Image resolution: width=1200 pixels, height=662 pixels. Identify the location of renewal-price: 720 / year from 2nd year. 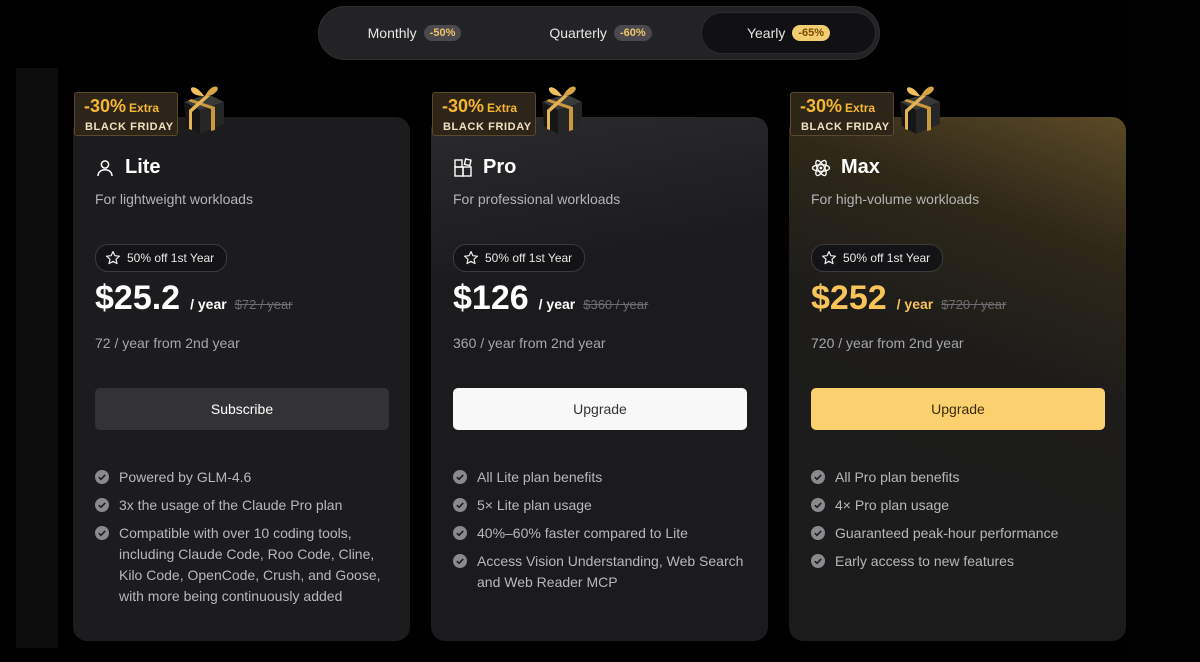
(887, 343).